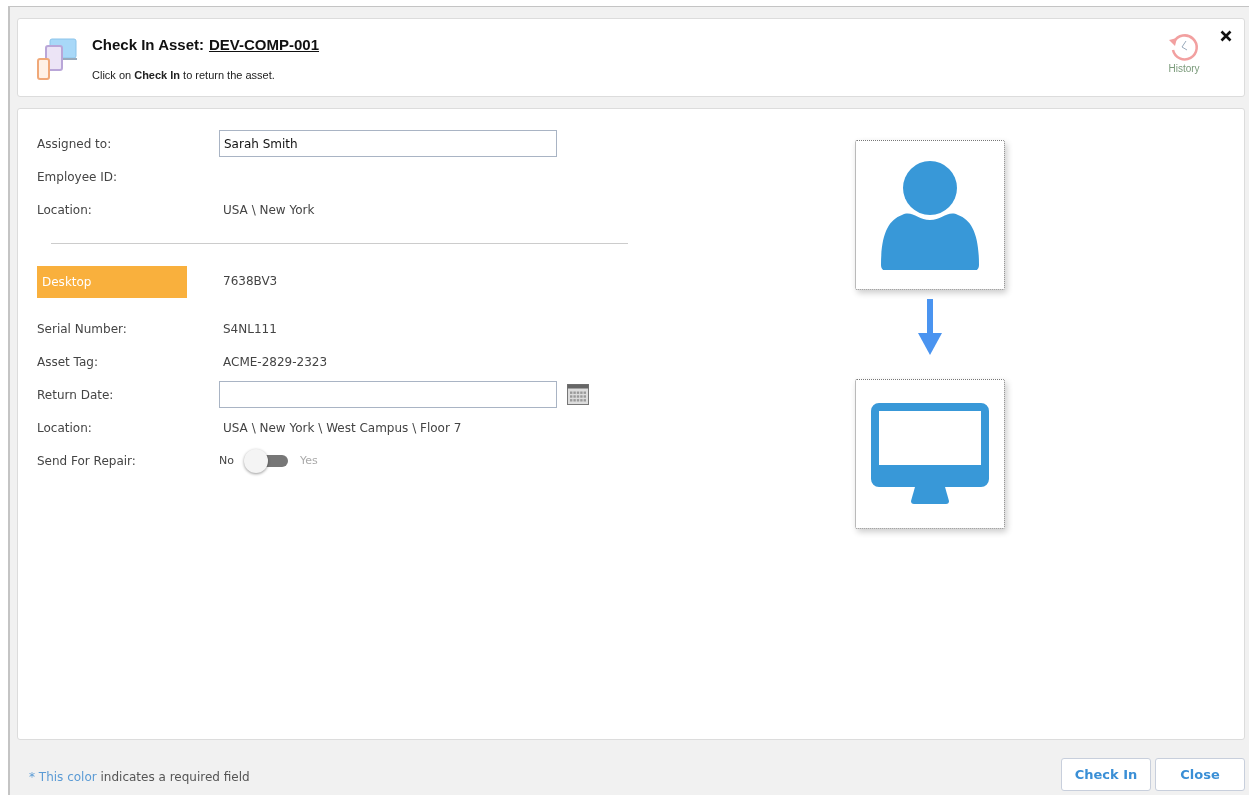 This screenshot has height=795, width=1249. What do you see at coordinates (250, 280) in the screenshot?
I see `field-value: 7638BV3` at bounding box center [250, 280].